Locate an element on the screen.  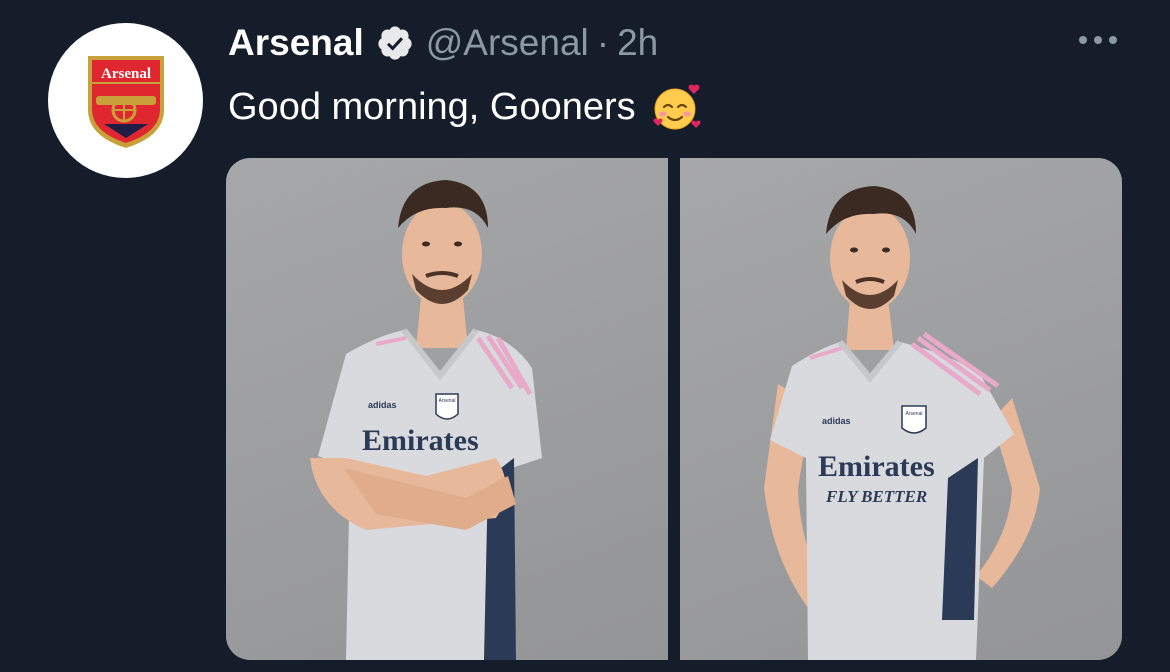
verified-badge-icon is located at coordinates (395, 43).